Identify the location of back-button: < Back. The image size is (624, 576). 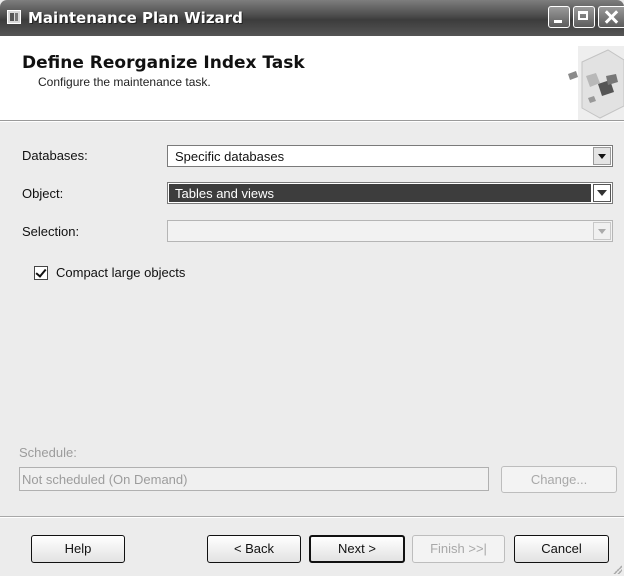
(254, 549).